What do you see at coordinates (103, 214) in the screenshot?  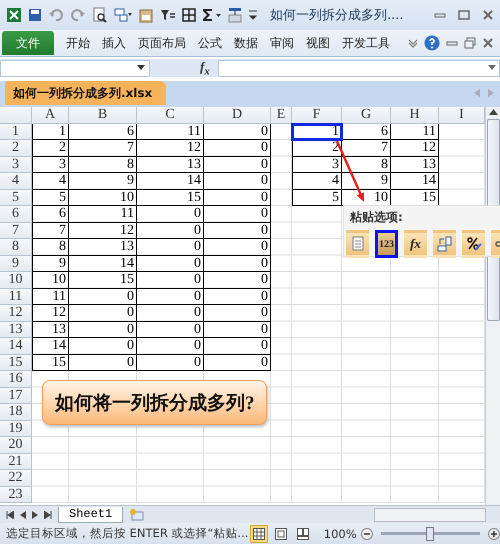 I see `table-cell: 11` at bounding box center [103, 214].